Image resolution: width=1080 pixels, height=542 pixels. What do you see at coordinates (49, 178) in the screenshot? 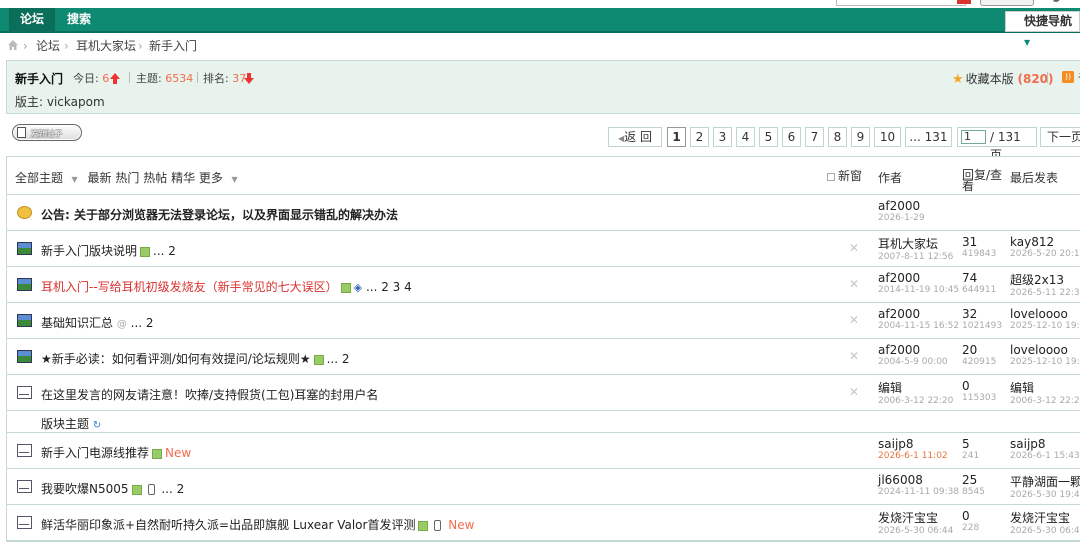
I see `filter-all: 全部主题 ▼` at bounding box center [49, 178].